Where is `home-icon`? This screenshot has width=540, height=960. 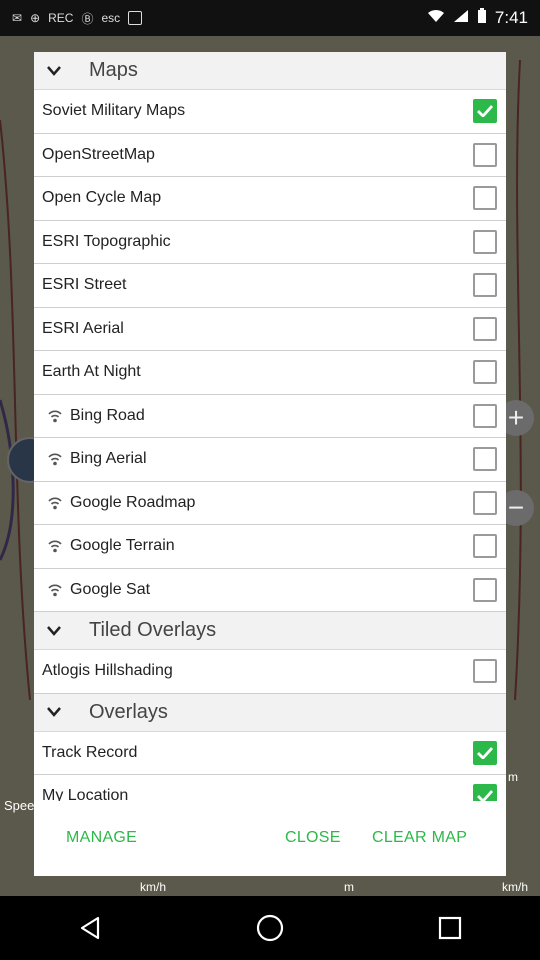 home-icon is located at coordinates (270, 928).